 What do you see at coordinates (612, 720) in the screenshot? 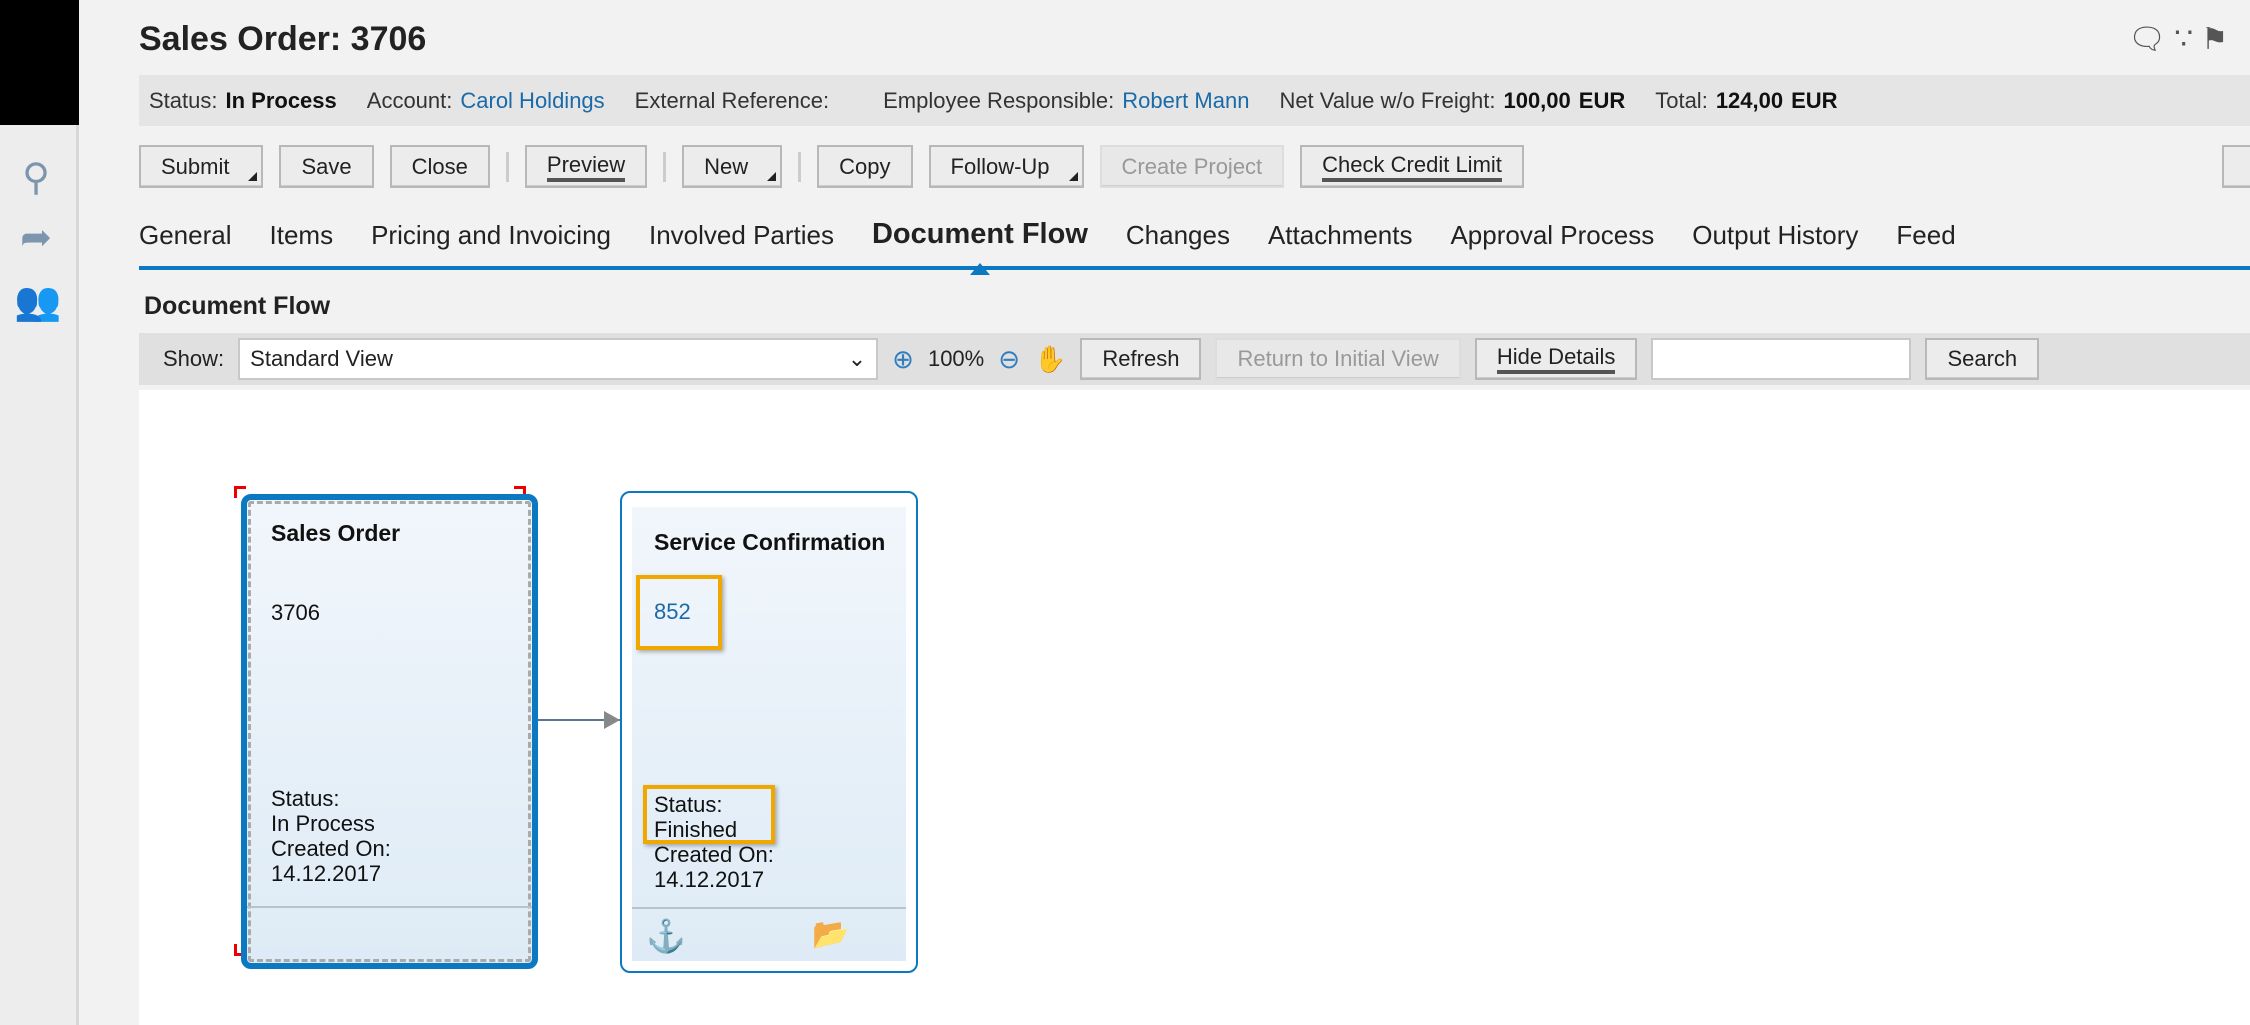
I see `arrow-head-icon` at bounding box center [612, 720].